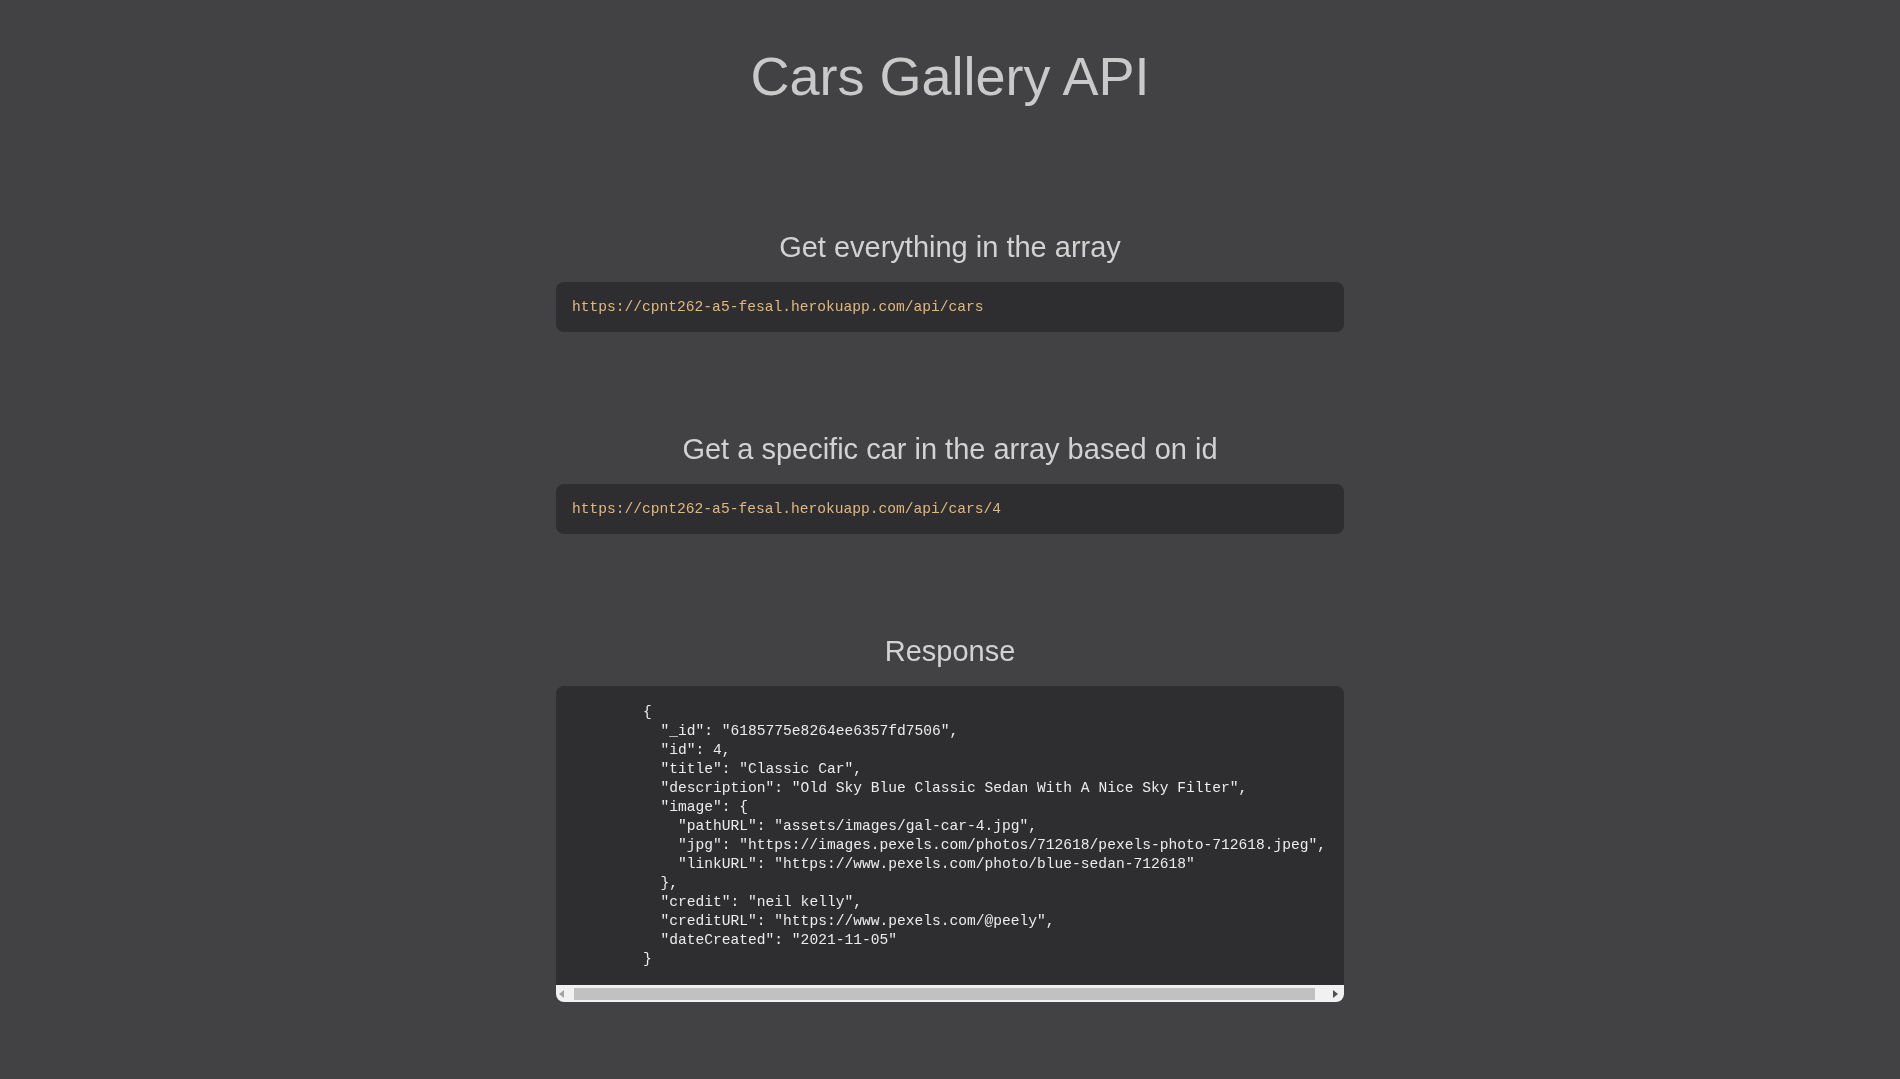  What do you see at coordinates (950, 247) in the screenshot?
I see `section-heading: Get everything in the array` at bounding box center [950, 247].